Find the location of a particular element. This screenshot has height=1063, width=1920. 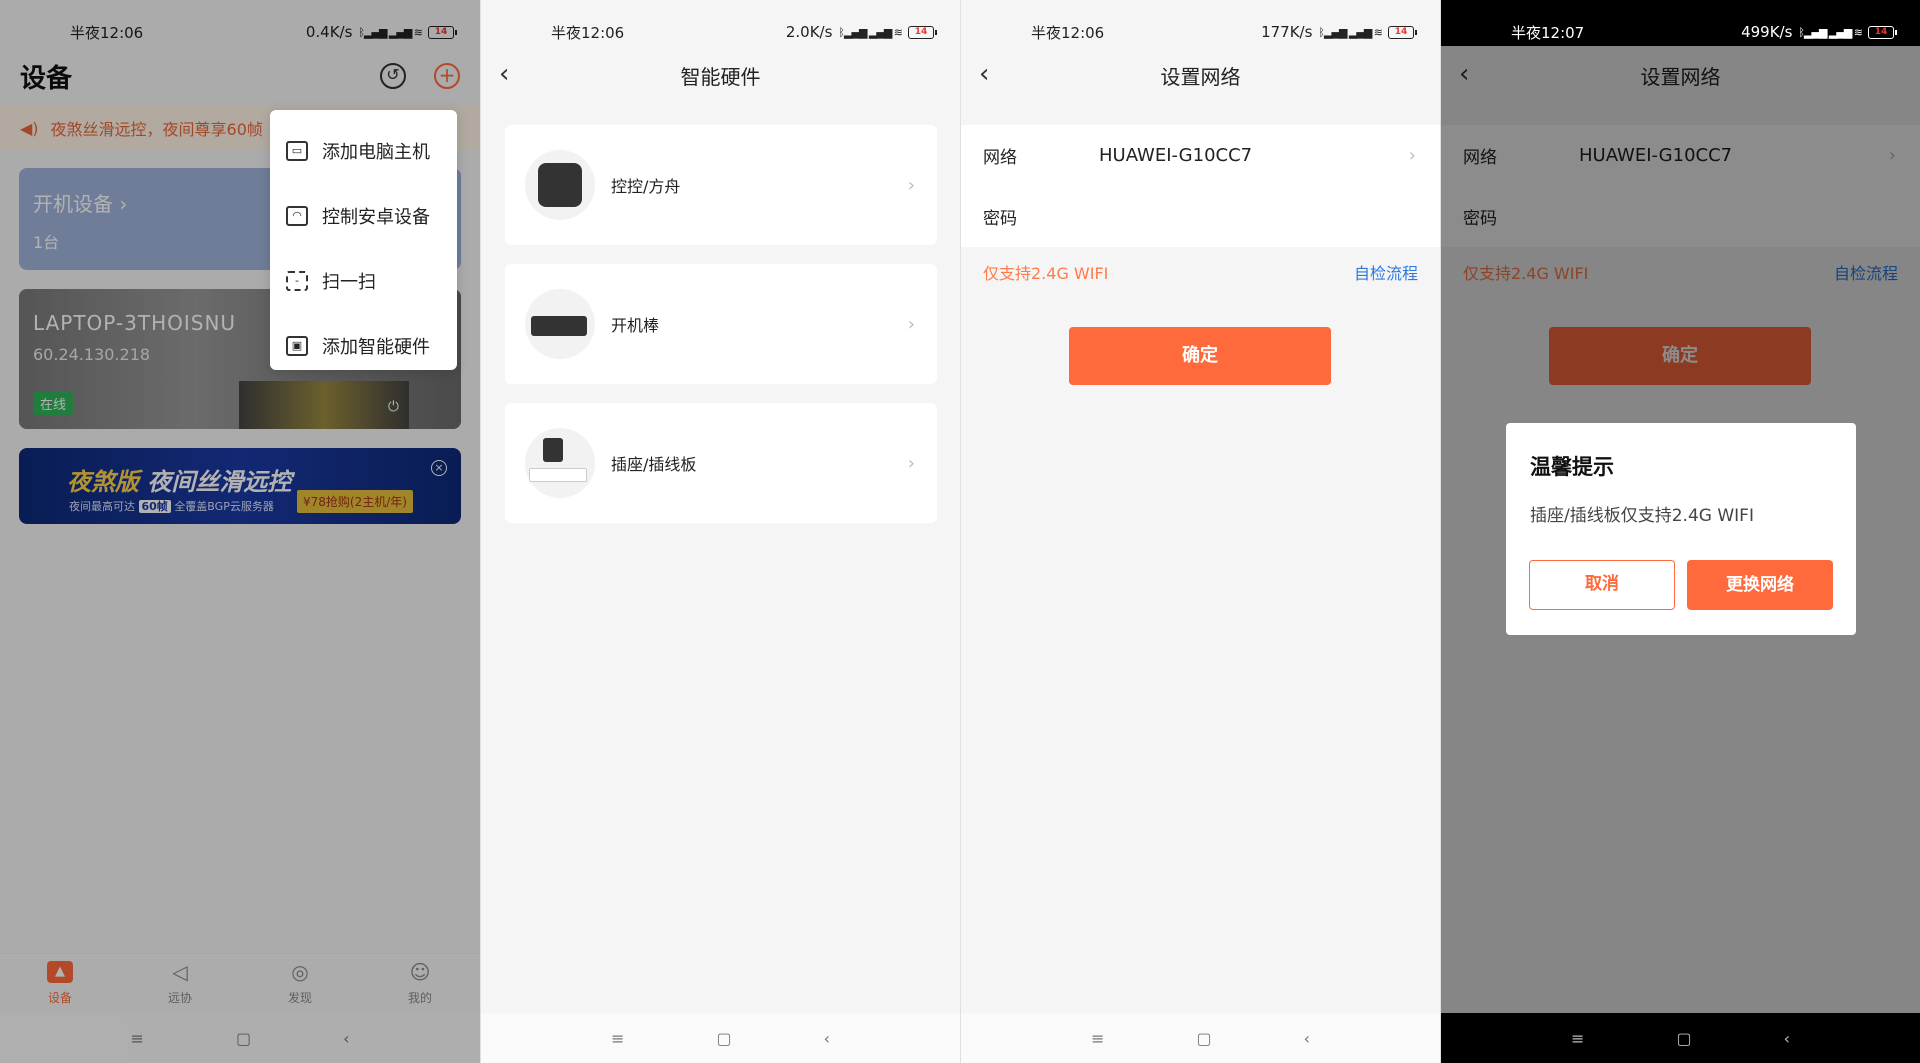

scan-icon: - is located at coordinates (297, 280).